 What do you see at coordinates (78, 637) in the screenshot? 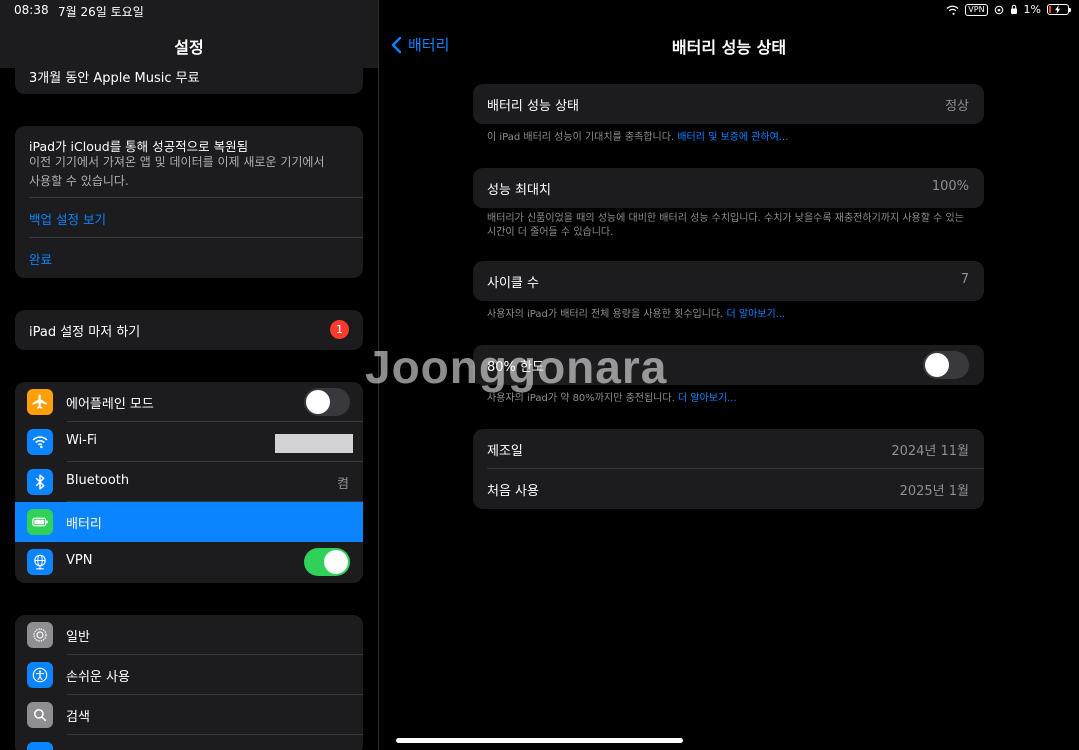
I see `sidebar-item-label: 일반` at bounding box center [78, 637].